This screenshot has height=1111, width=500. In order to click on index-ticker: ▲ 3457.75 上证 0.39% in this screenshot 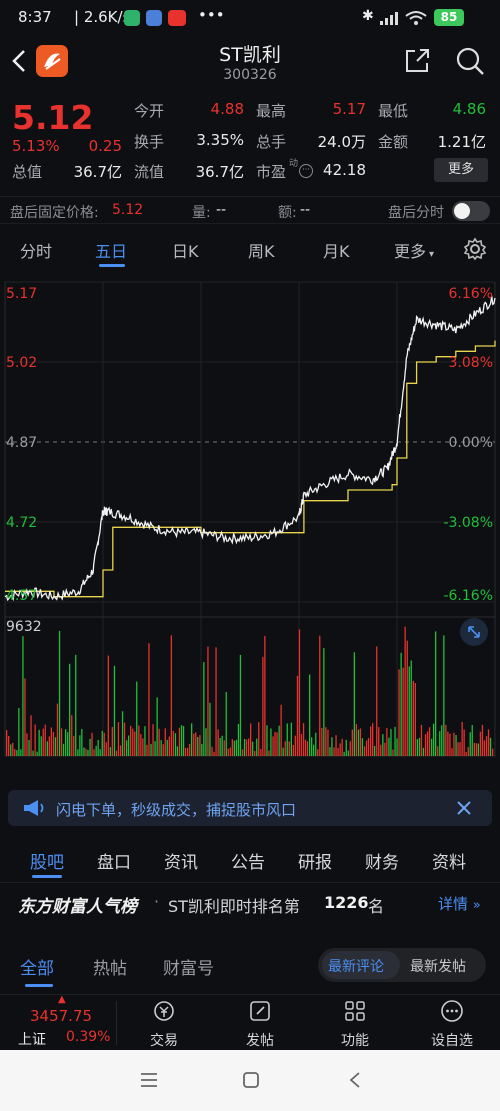, I will do `click(62, 1022)`.